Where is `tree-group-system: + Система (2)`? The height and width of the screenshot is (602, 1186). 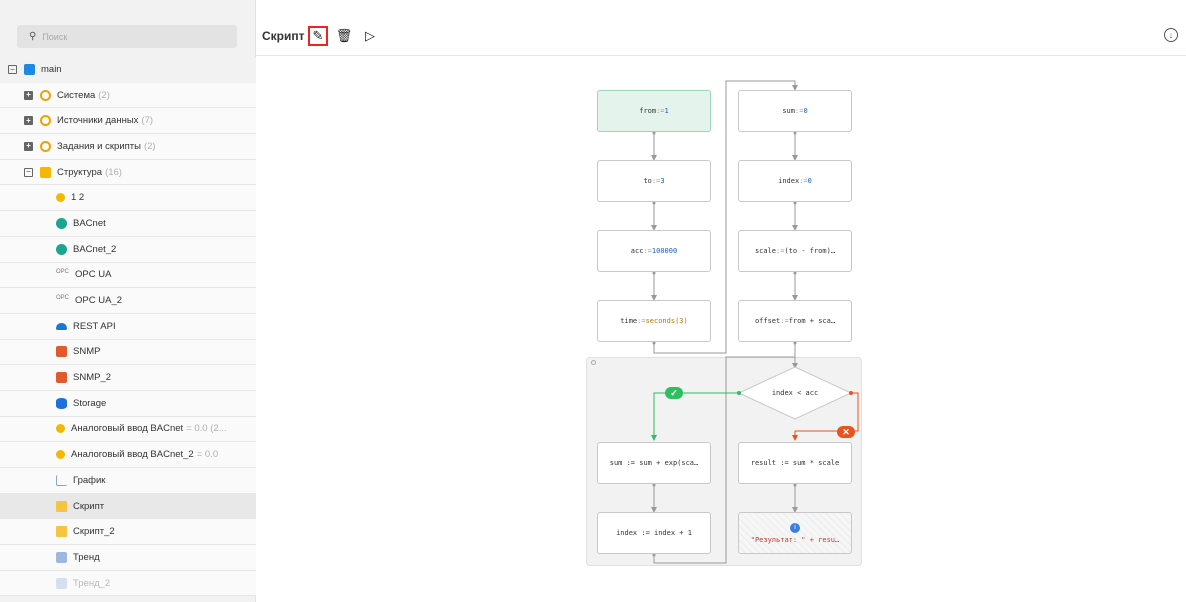
tree-group-system: + Система (2) is located at coordinates (128, 95).